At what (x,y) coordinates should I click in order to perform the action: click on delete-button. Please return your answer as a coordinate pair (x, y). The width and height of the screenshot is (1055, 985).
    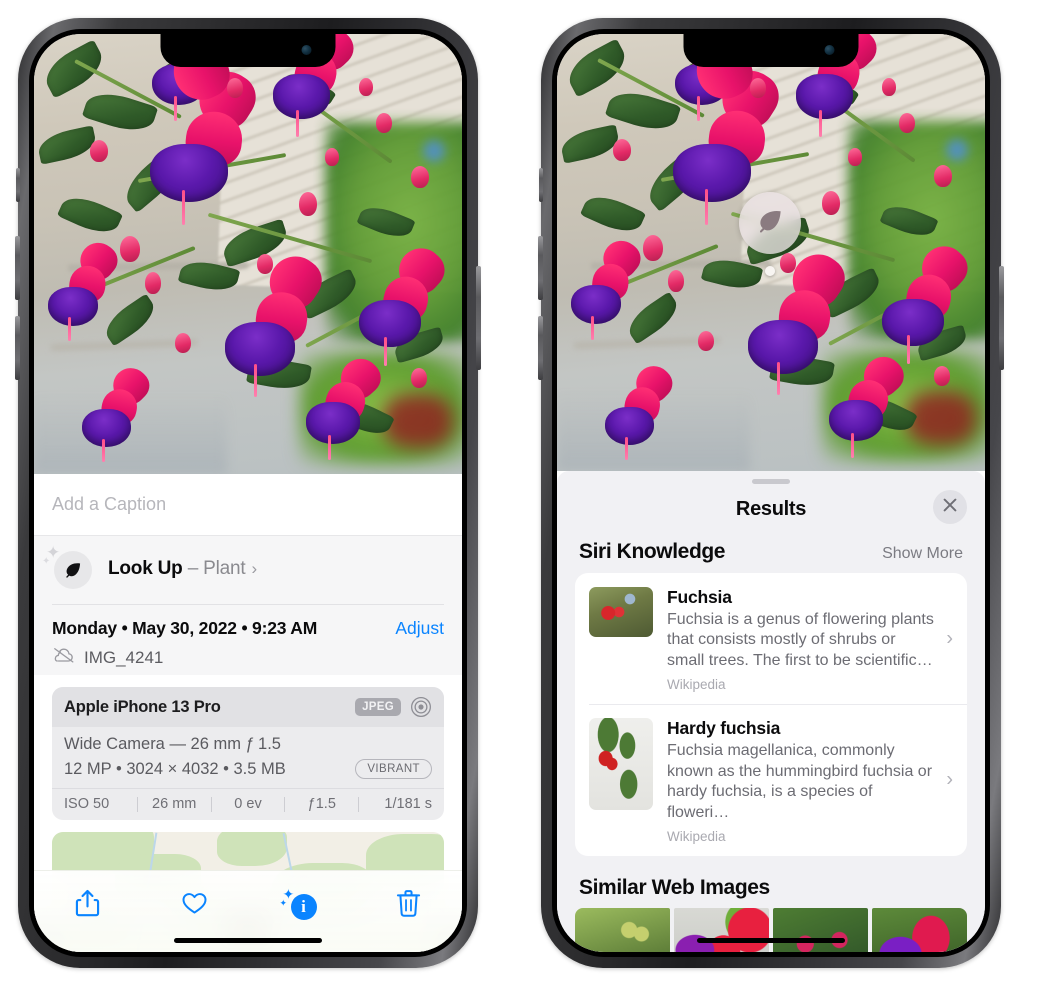
    Looking at the image, I should click on (409, 905).